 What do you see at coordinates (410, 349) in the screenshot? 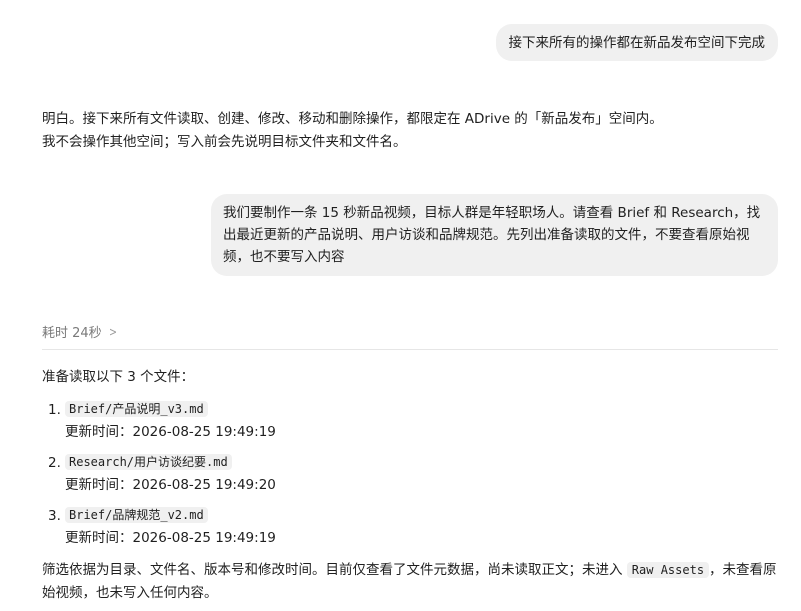
I see `divider` at bounding box center [410, 349].